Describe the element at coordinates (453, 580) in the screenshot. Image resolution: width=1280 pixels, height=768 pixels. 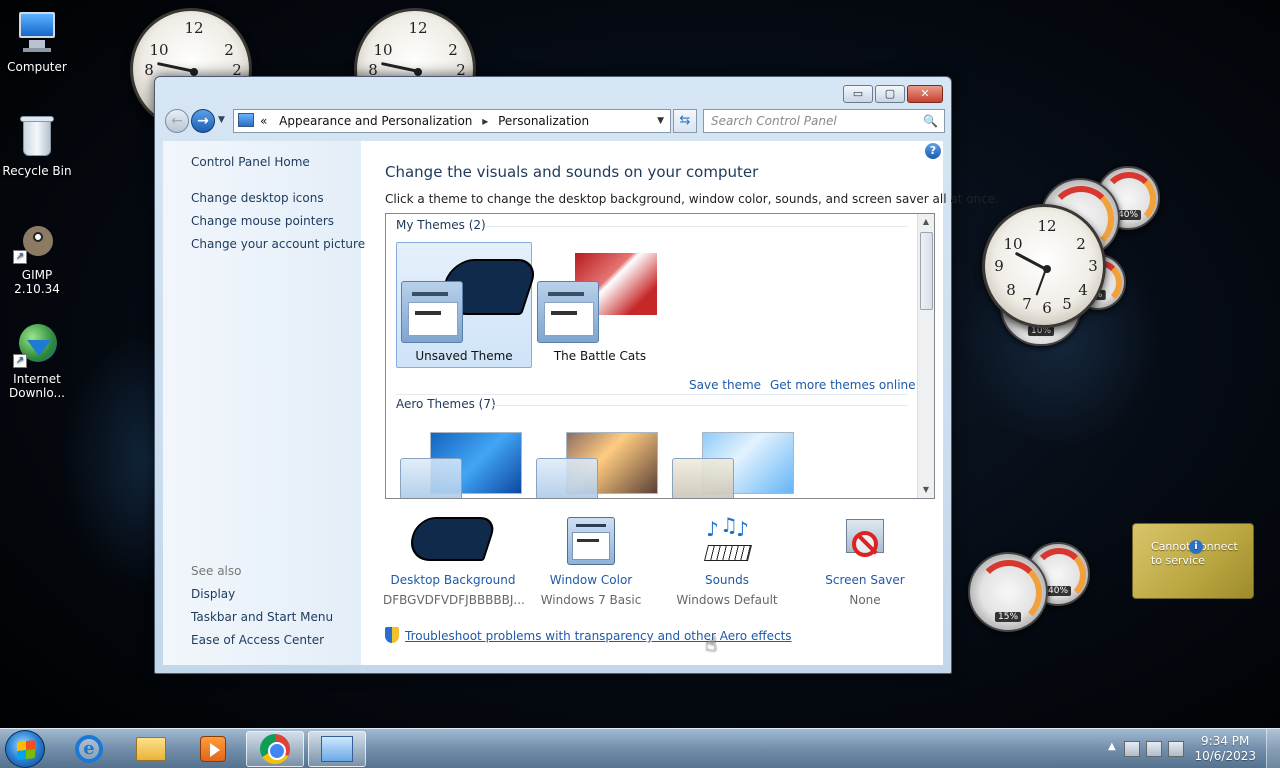
I see `setting-title: Desktop Background` at that location.